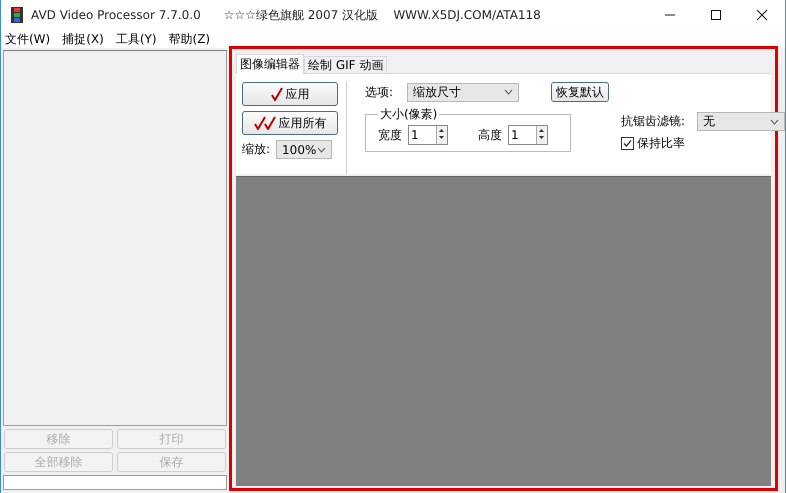  What do you see at coordinates (762, 15) in the screenshot?
I see `close-icon` at bounding box center [762, 15].